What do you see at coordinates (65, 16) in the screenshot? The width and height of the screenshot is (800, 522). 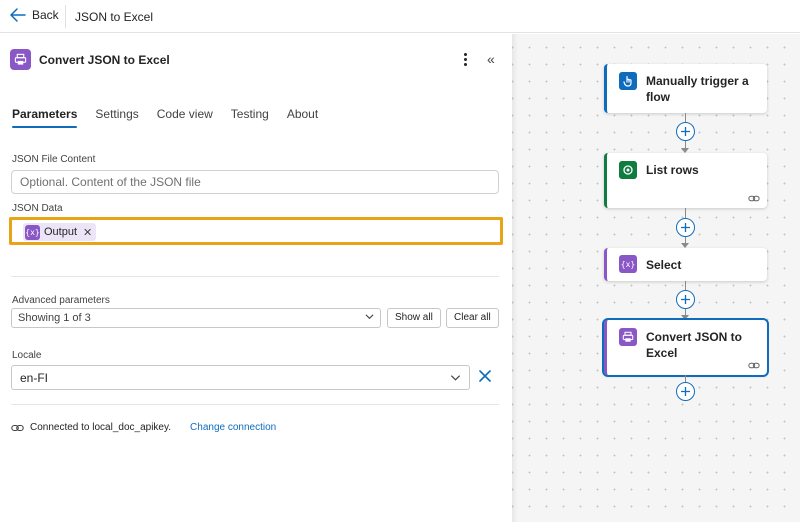 I see `topbar-divider` at bounding box center [65, 16].